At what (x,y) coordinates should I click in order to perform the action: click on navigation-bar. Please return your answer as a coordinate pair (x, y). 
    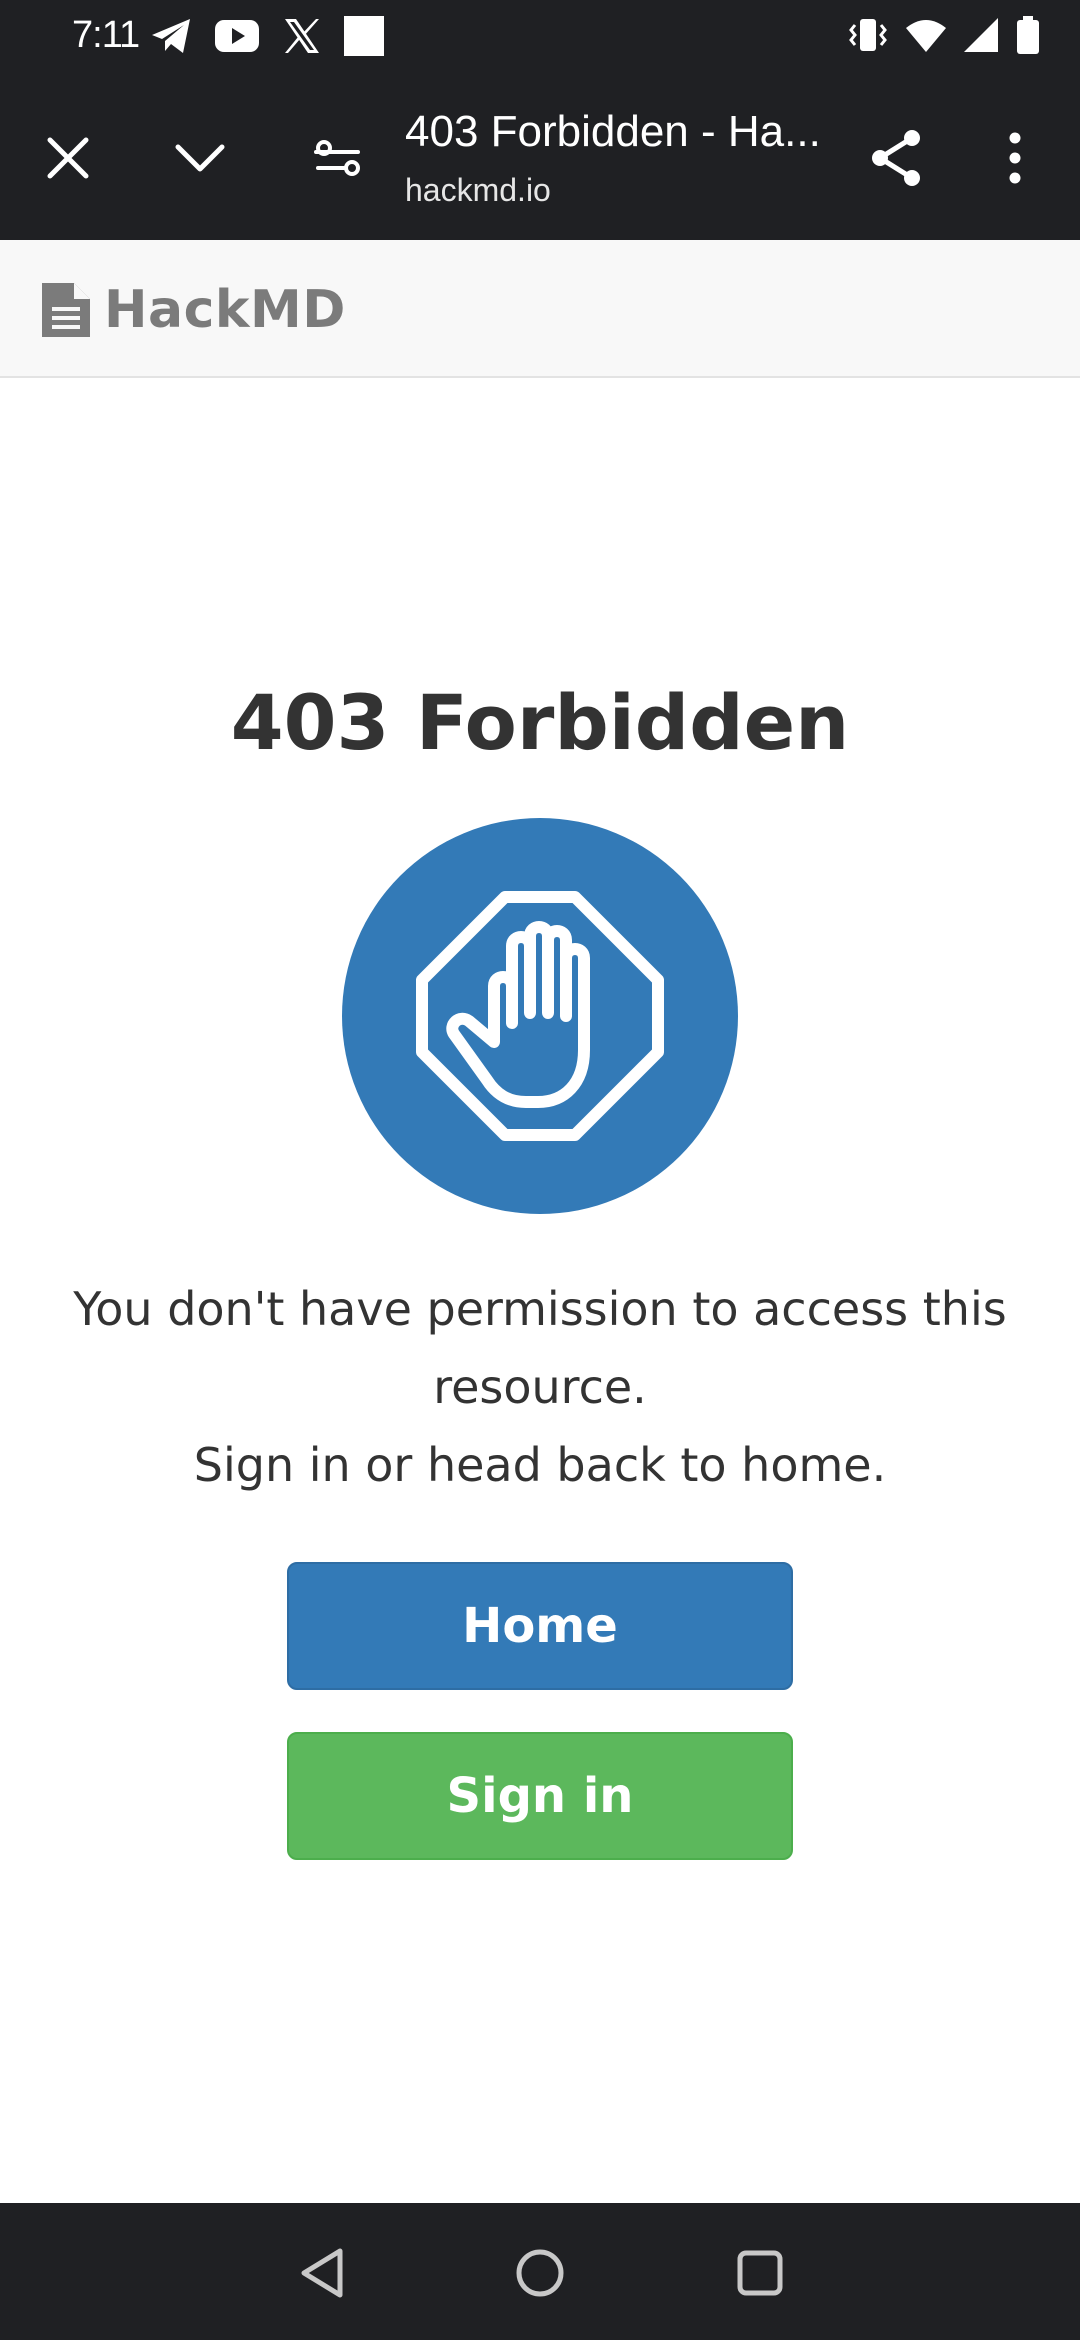
    Looking at the image, I should click on (540, 2271).